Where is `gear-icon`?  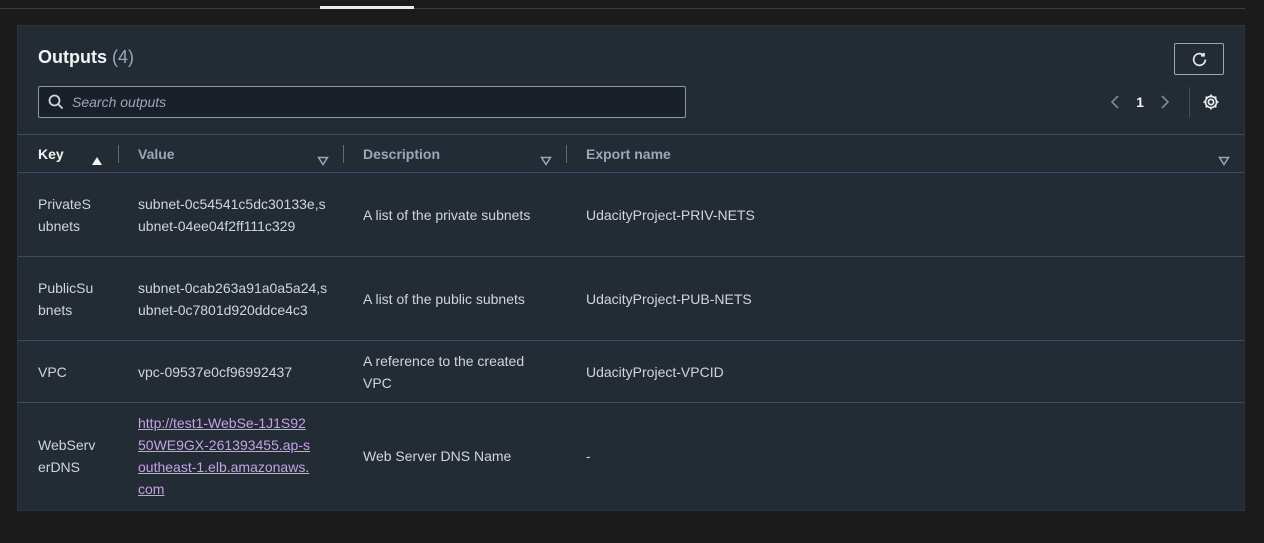 gear-icon is located at coordinates (1211, 102).